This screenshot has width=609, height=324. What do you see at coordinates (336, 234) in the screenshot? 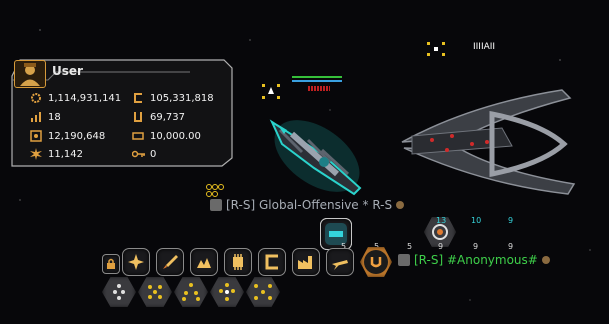
I see `ammo-slot` at bounding box center [336, 234].